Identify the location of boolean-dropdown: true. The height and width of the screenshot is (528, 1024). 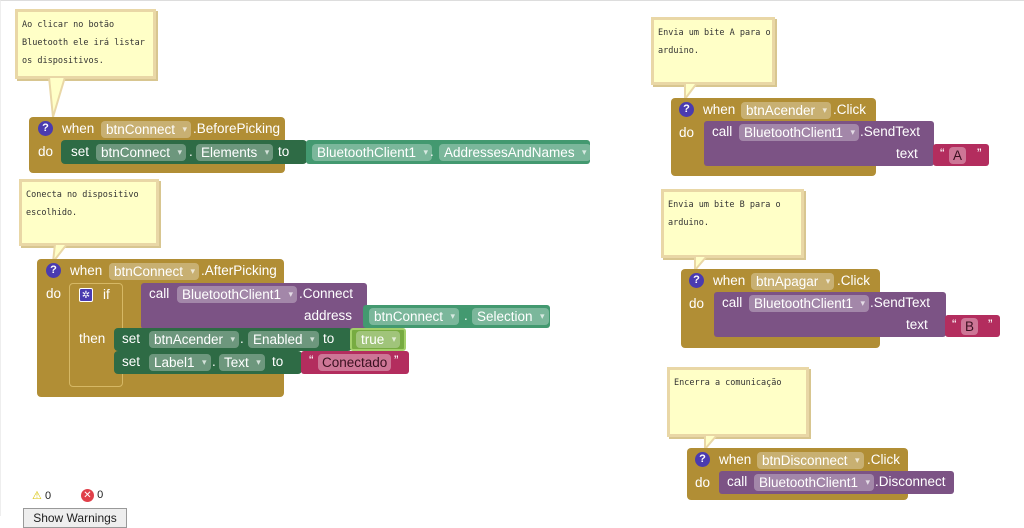
(378, 339).